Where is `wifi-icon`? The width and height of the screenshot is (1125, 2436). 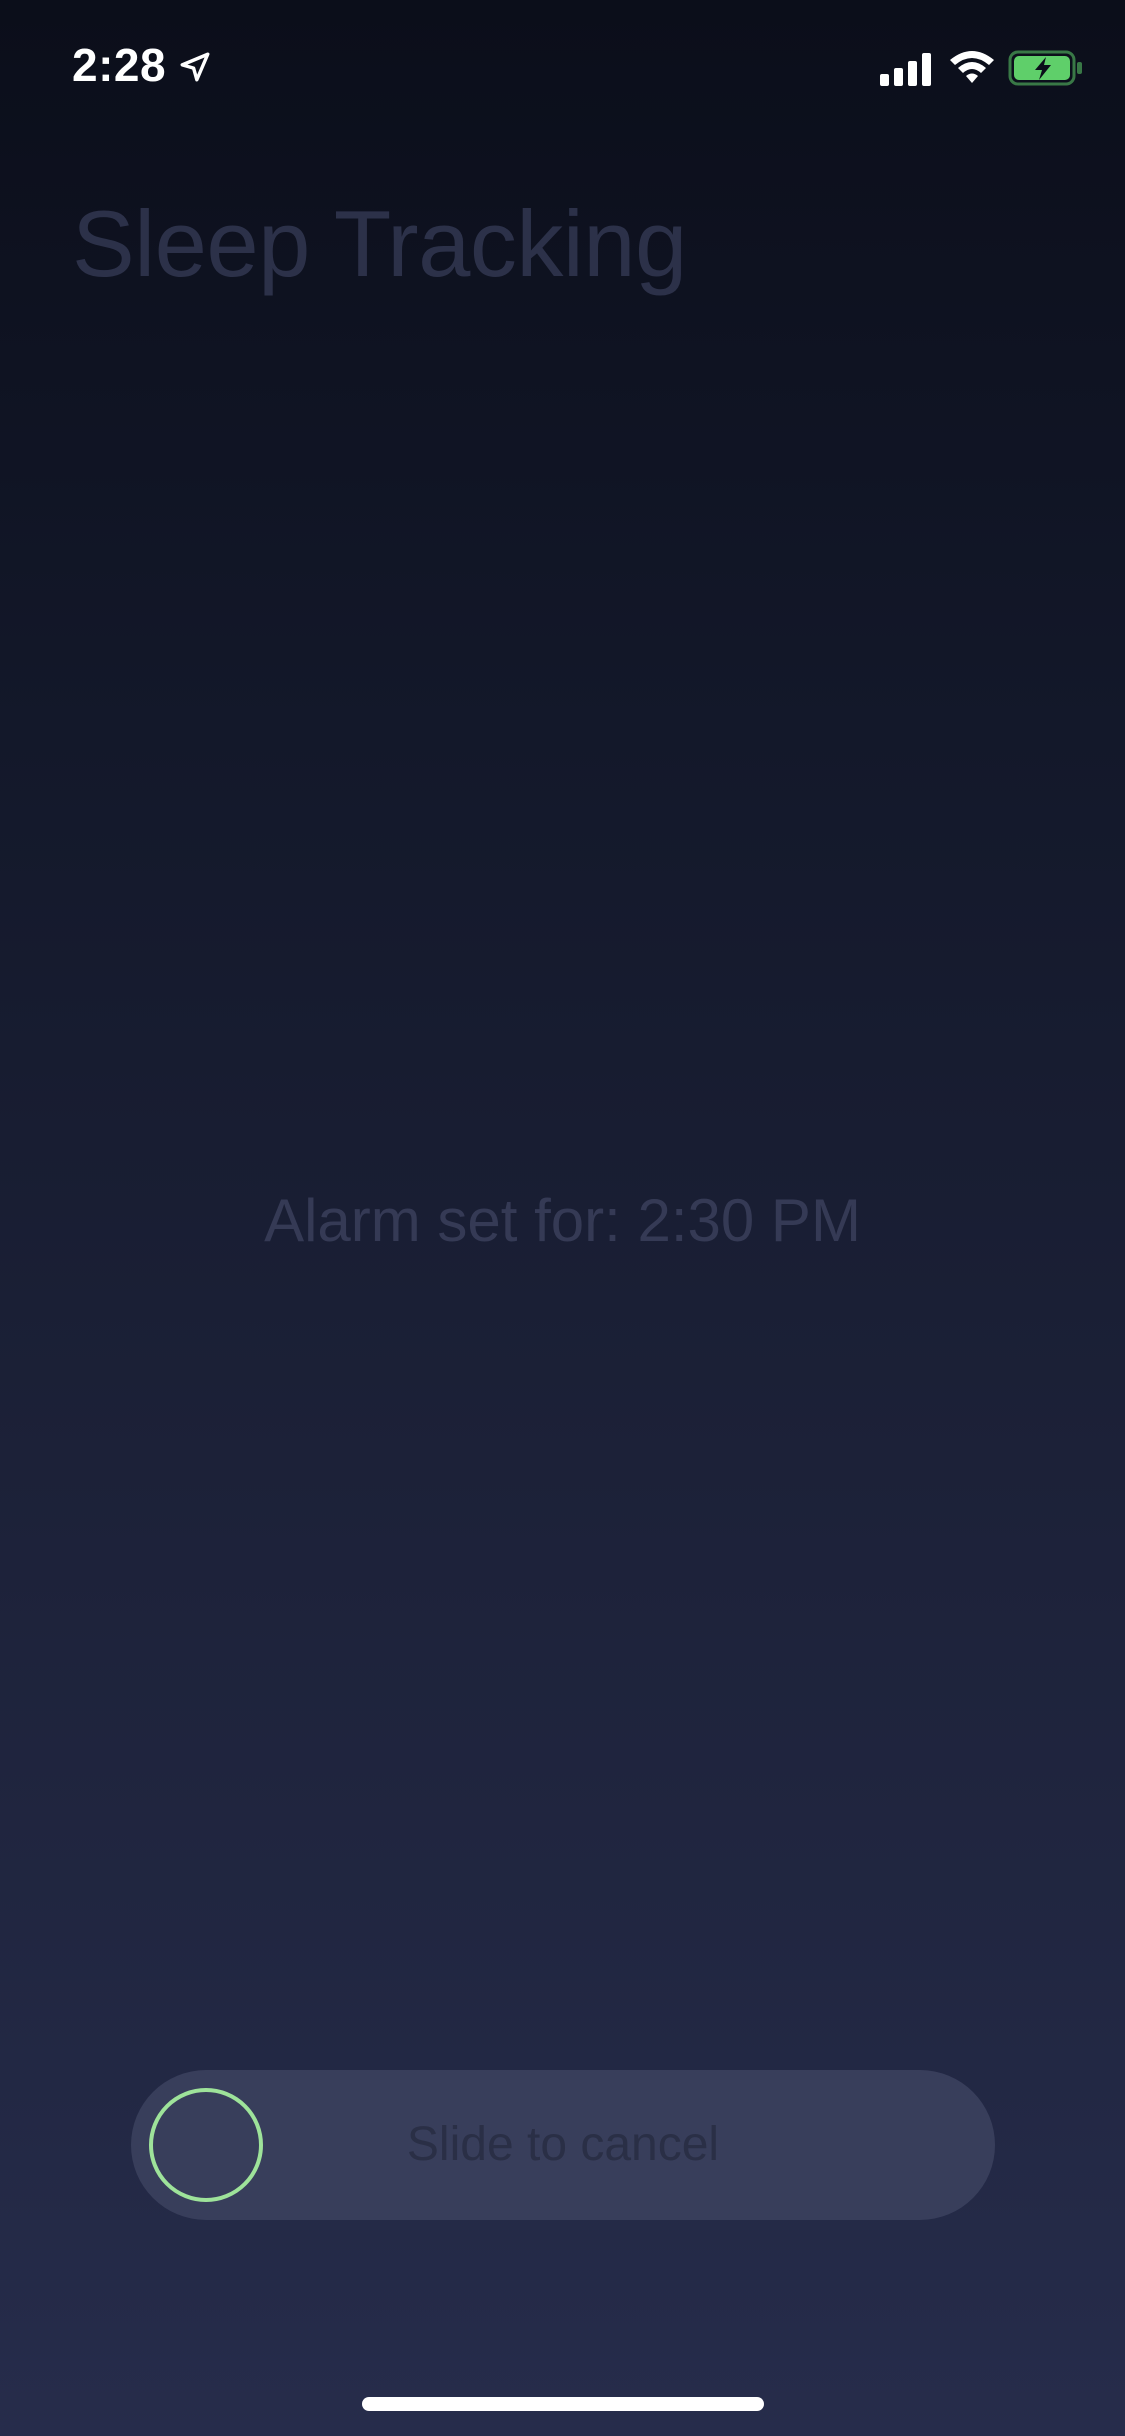
wifi-icon is located at coordinates (972, 67).